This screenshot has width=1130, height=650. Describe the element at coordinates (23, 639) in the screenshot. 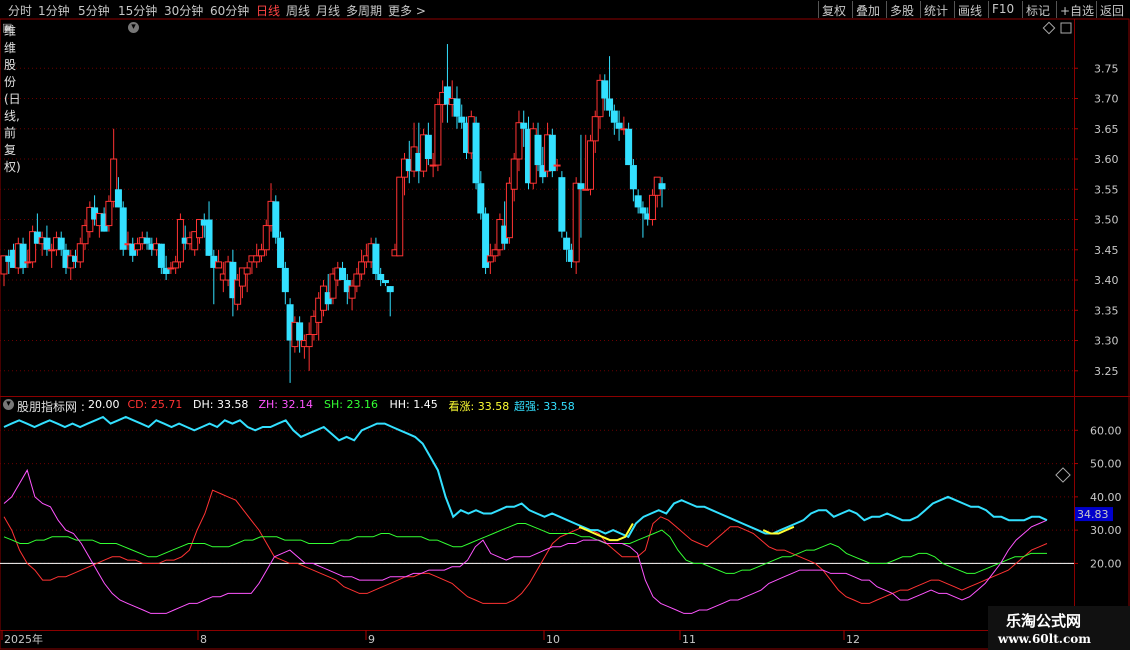

I see `x-tick-label: 2025年` at that location.